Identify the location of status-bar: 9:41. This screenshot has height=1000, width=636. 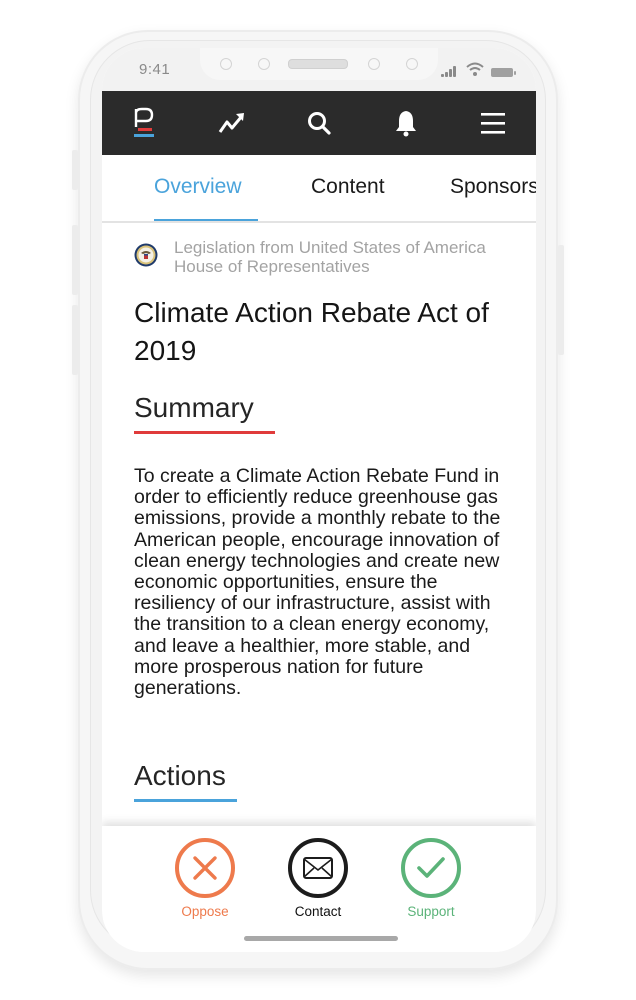
(319, 70).